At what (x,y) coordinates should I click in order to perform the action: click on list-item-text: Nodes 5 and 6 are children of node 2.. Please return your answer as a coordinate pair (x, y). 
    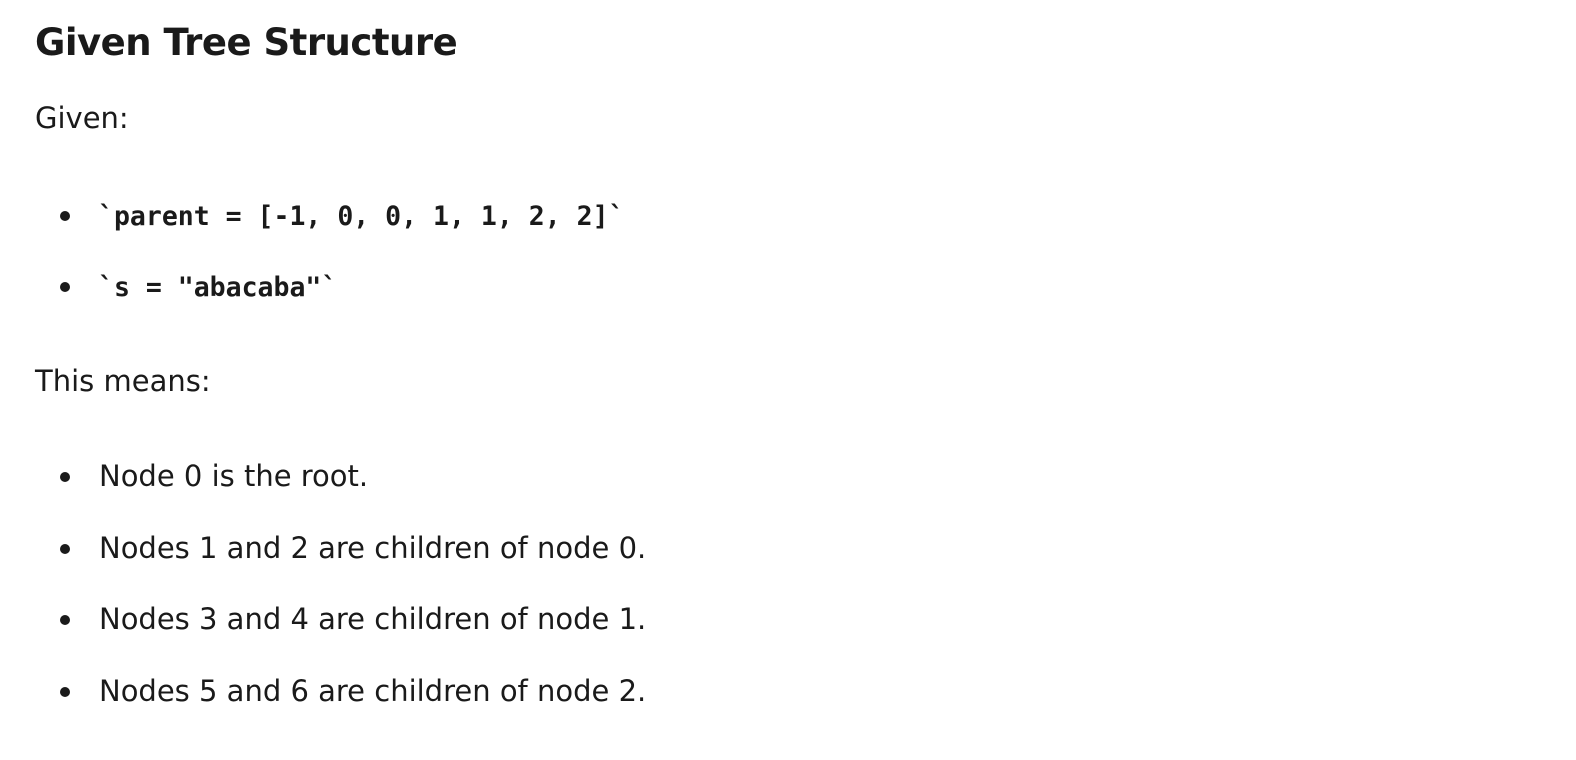
    Looking at the image, I should click on (373, 691).